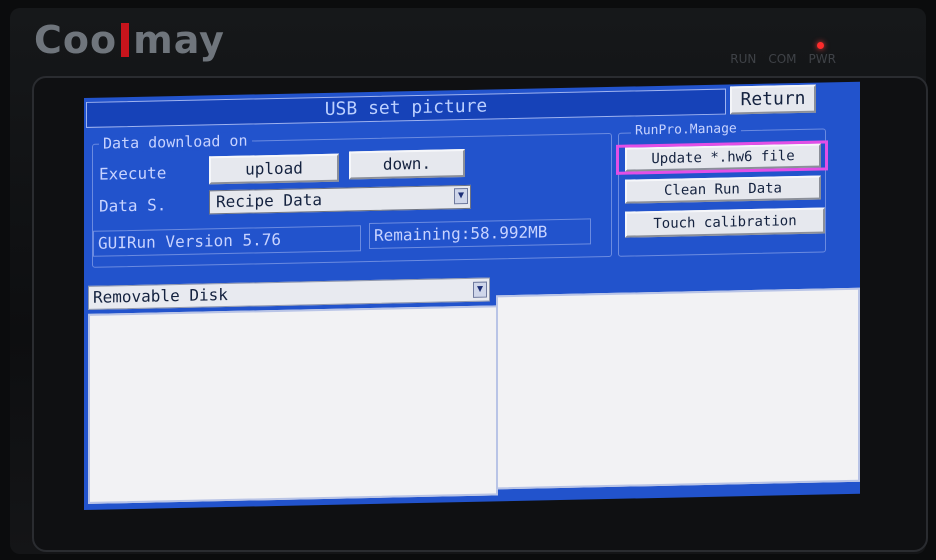  I want to click on upload-button: upload, so click(274, 169).